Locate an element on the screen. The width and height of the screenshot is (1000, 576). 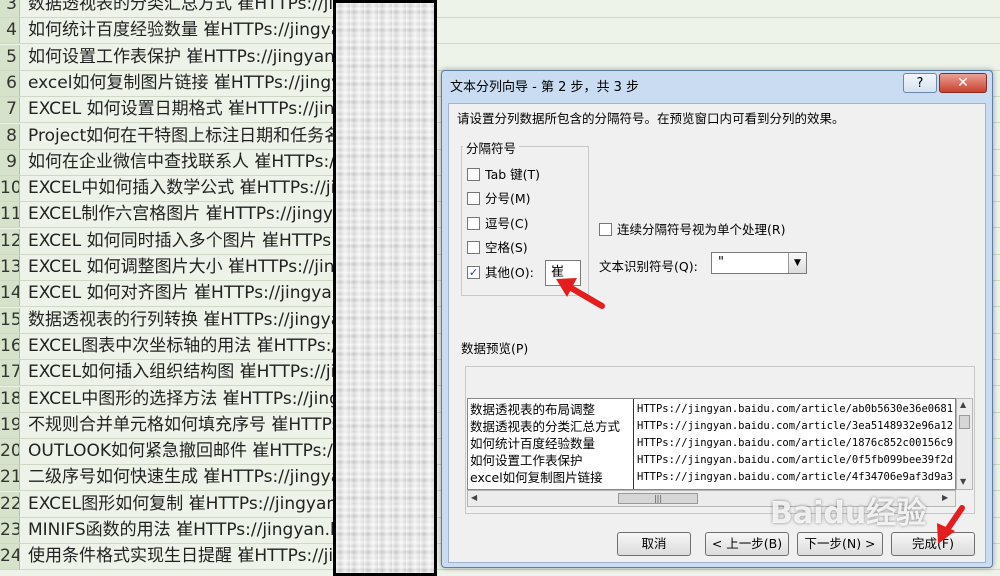
arrow-to-finish-button is located at coordinates (951, 524).